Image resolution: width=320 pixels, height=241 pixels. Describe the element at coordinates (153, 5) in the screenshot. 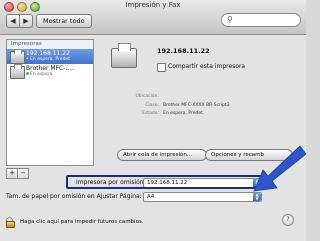

I see `window-title: Impresión y Fax` at that location.